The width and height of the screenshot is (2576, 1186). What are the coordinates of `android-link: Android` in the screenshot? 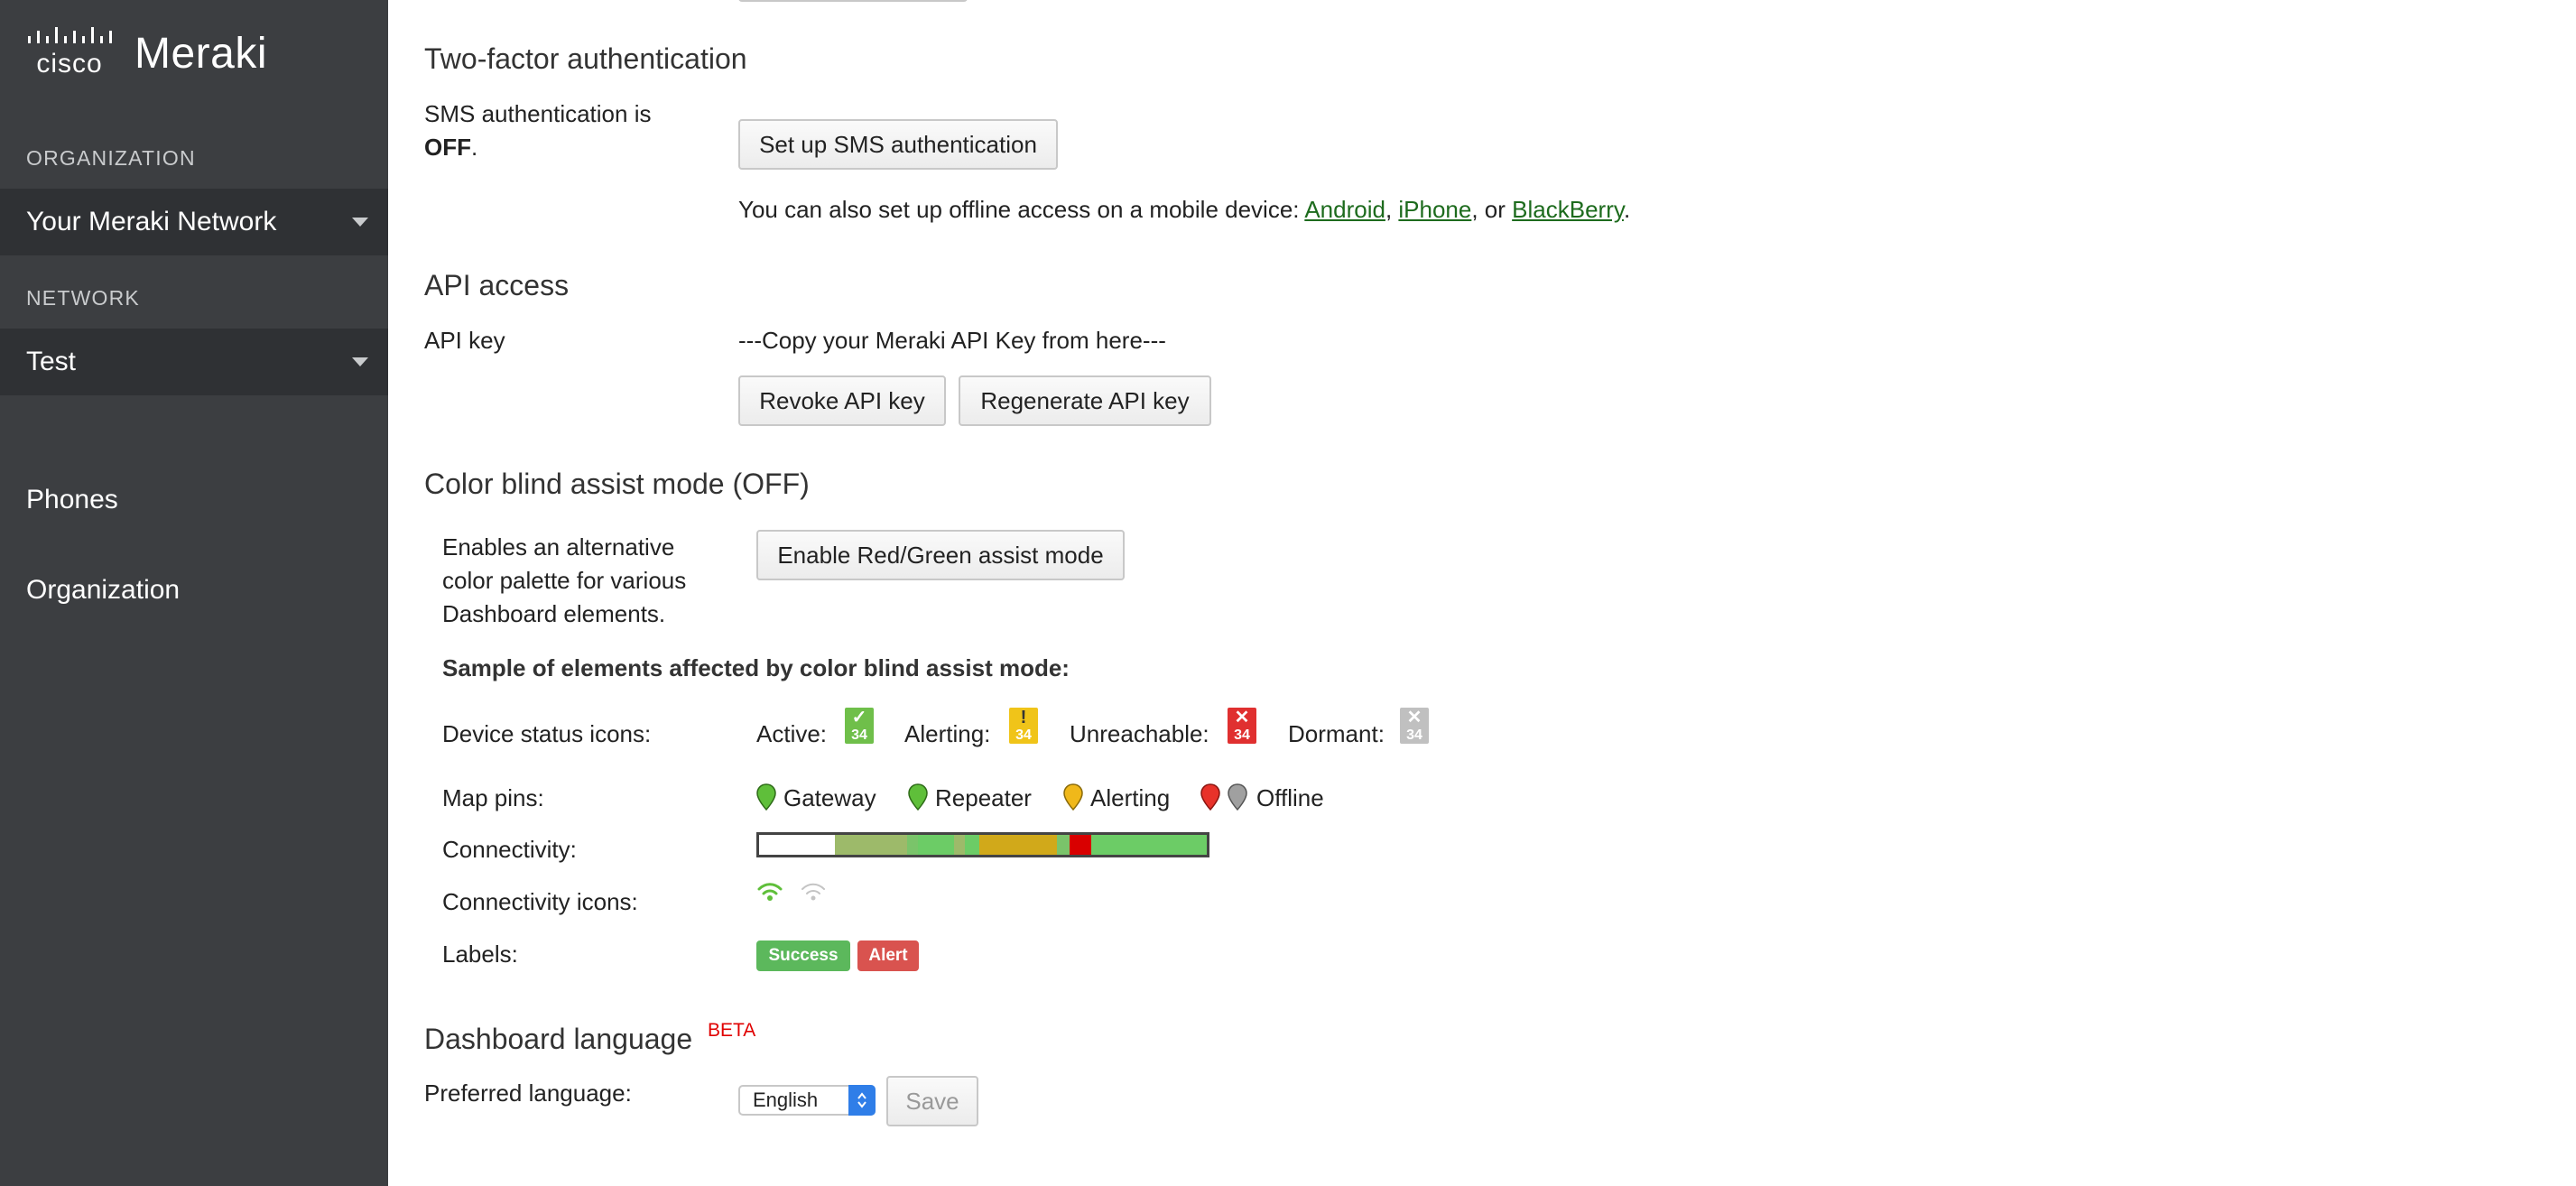 It's located at (1344, 209).